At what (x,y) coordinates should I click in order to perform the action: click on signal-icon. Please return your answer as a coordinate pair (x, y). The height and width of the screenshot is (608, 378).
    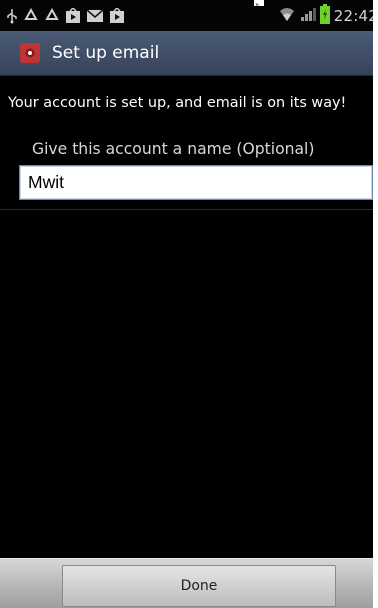
    Looking at the image, I should click on (308, 16).